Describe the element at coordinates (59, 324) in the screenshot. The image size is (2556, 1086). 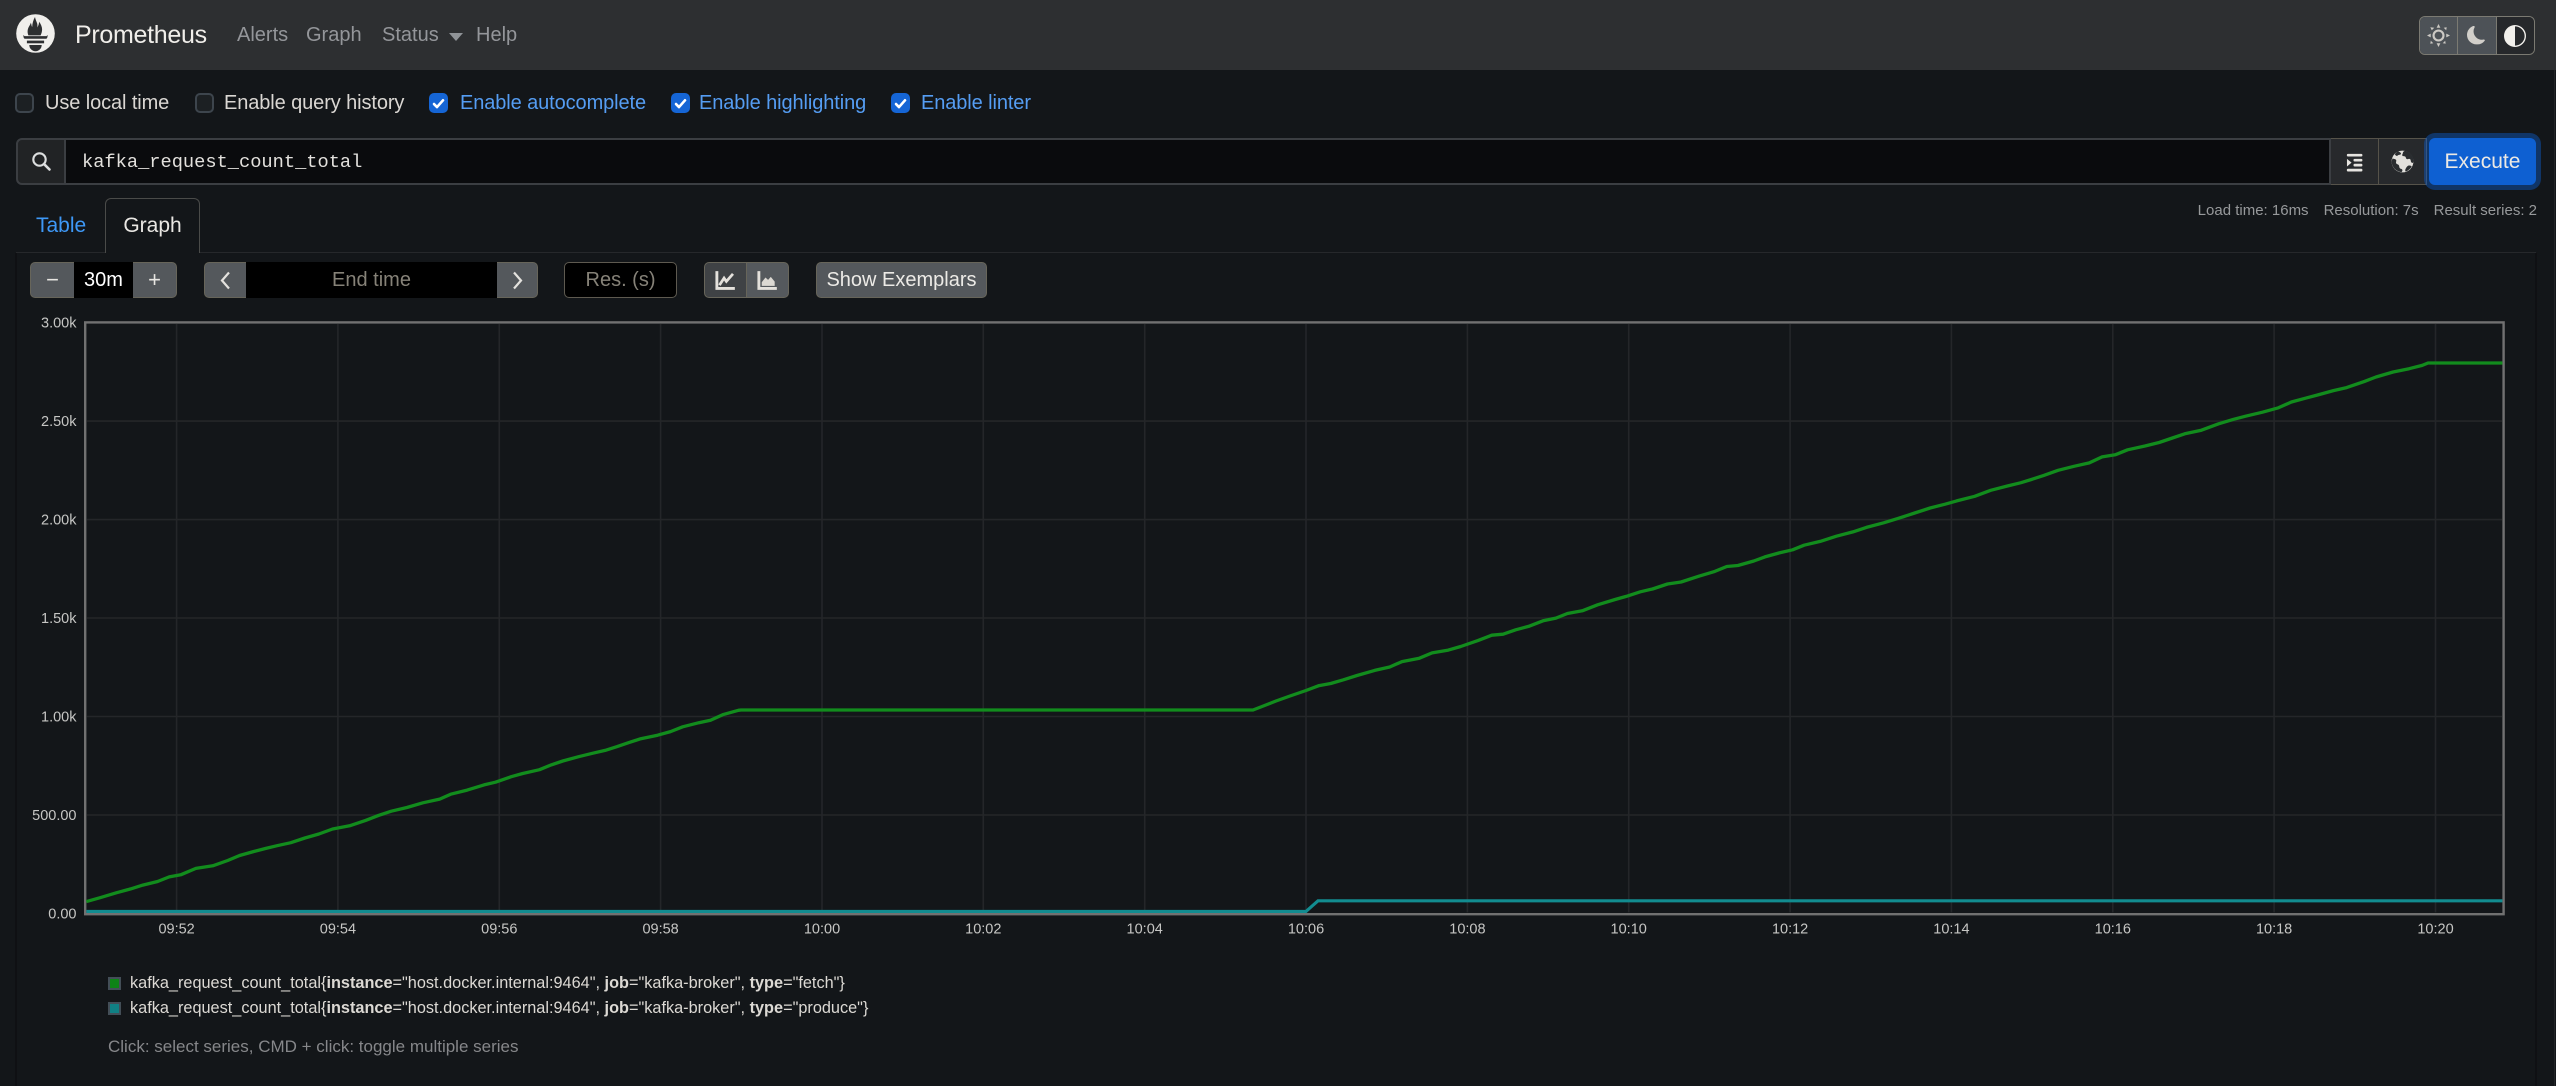
I see `svg-text: 3.00k` at that location.